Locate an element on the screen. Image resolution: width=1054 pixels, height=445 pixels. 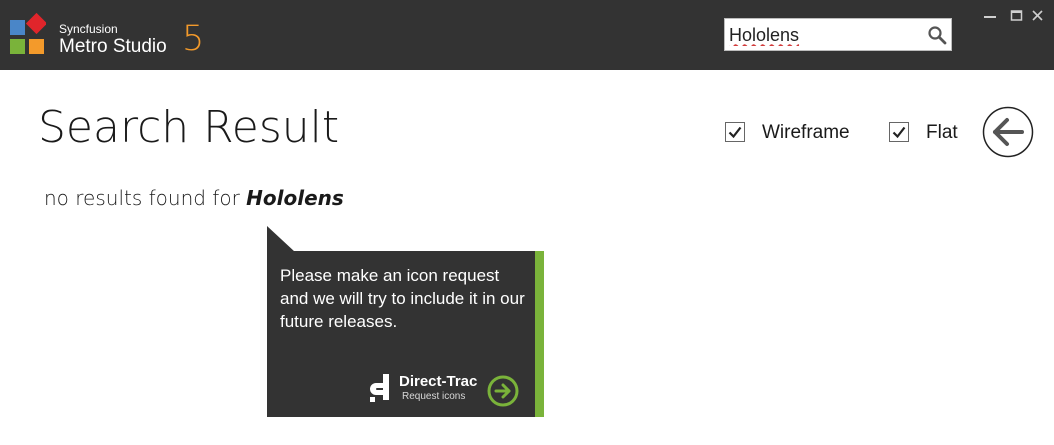
minimize-icon is located at coordinates (990, 15).